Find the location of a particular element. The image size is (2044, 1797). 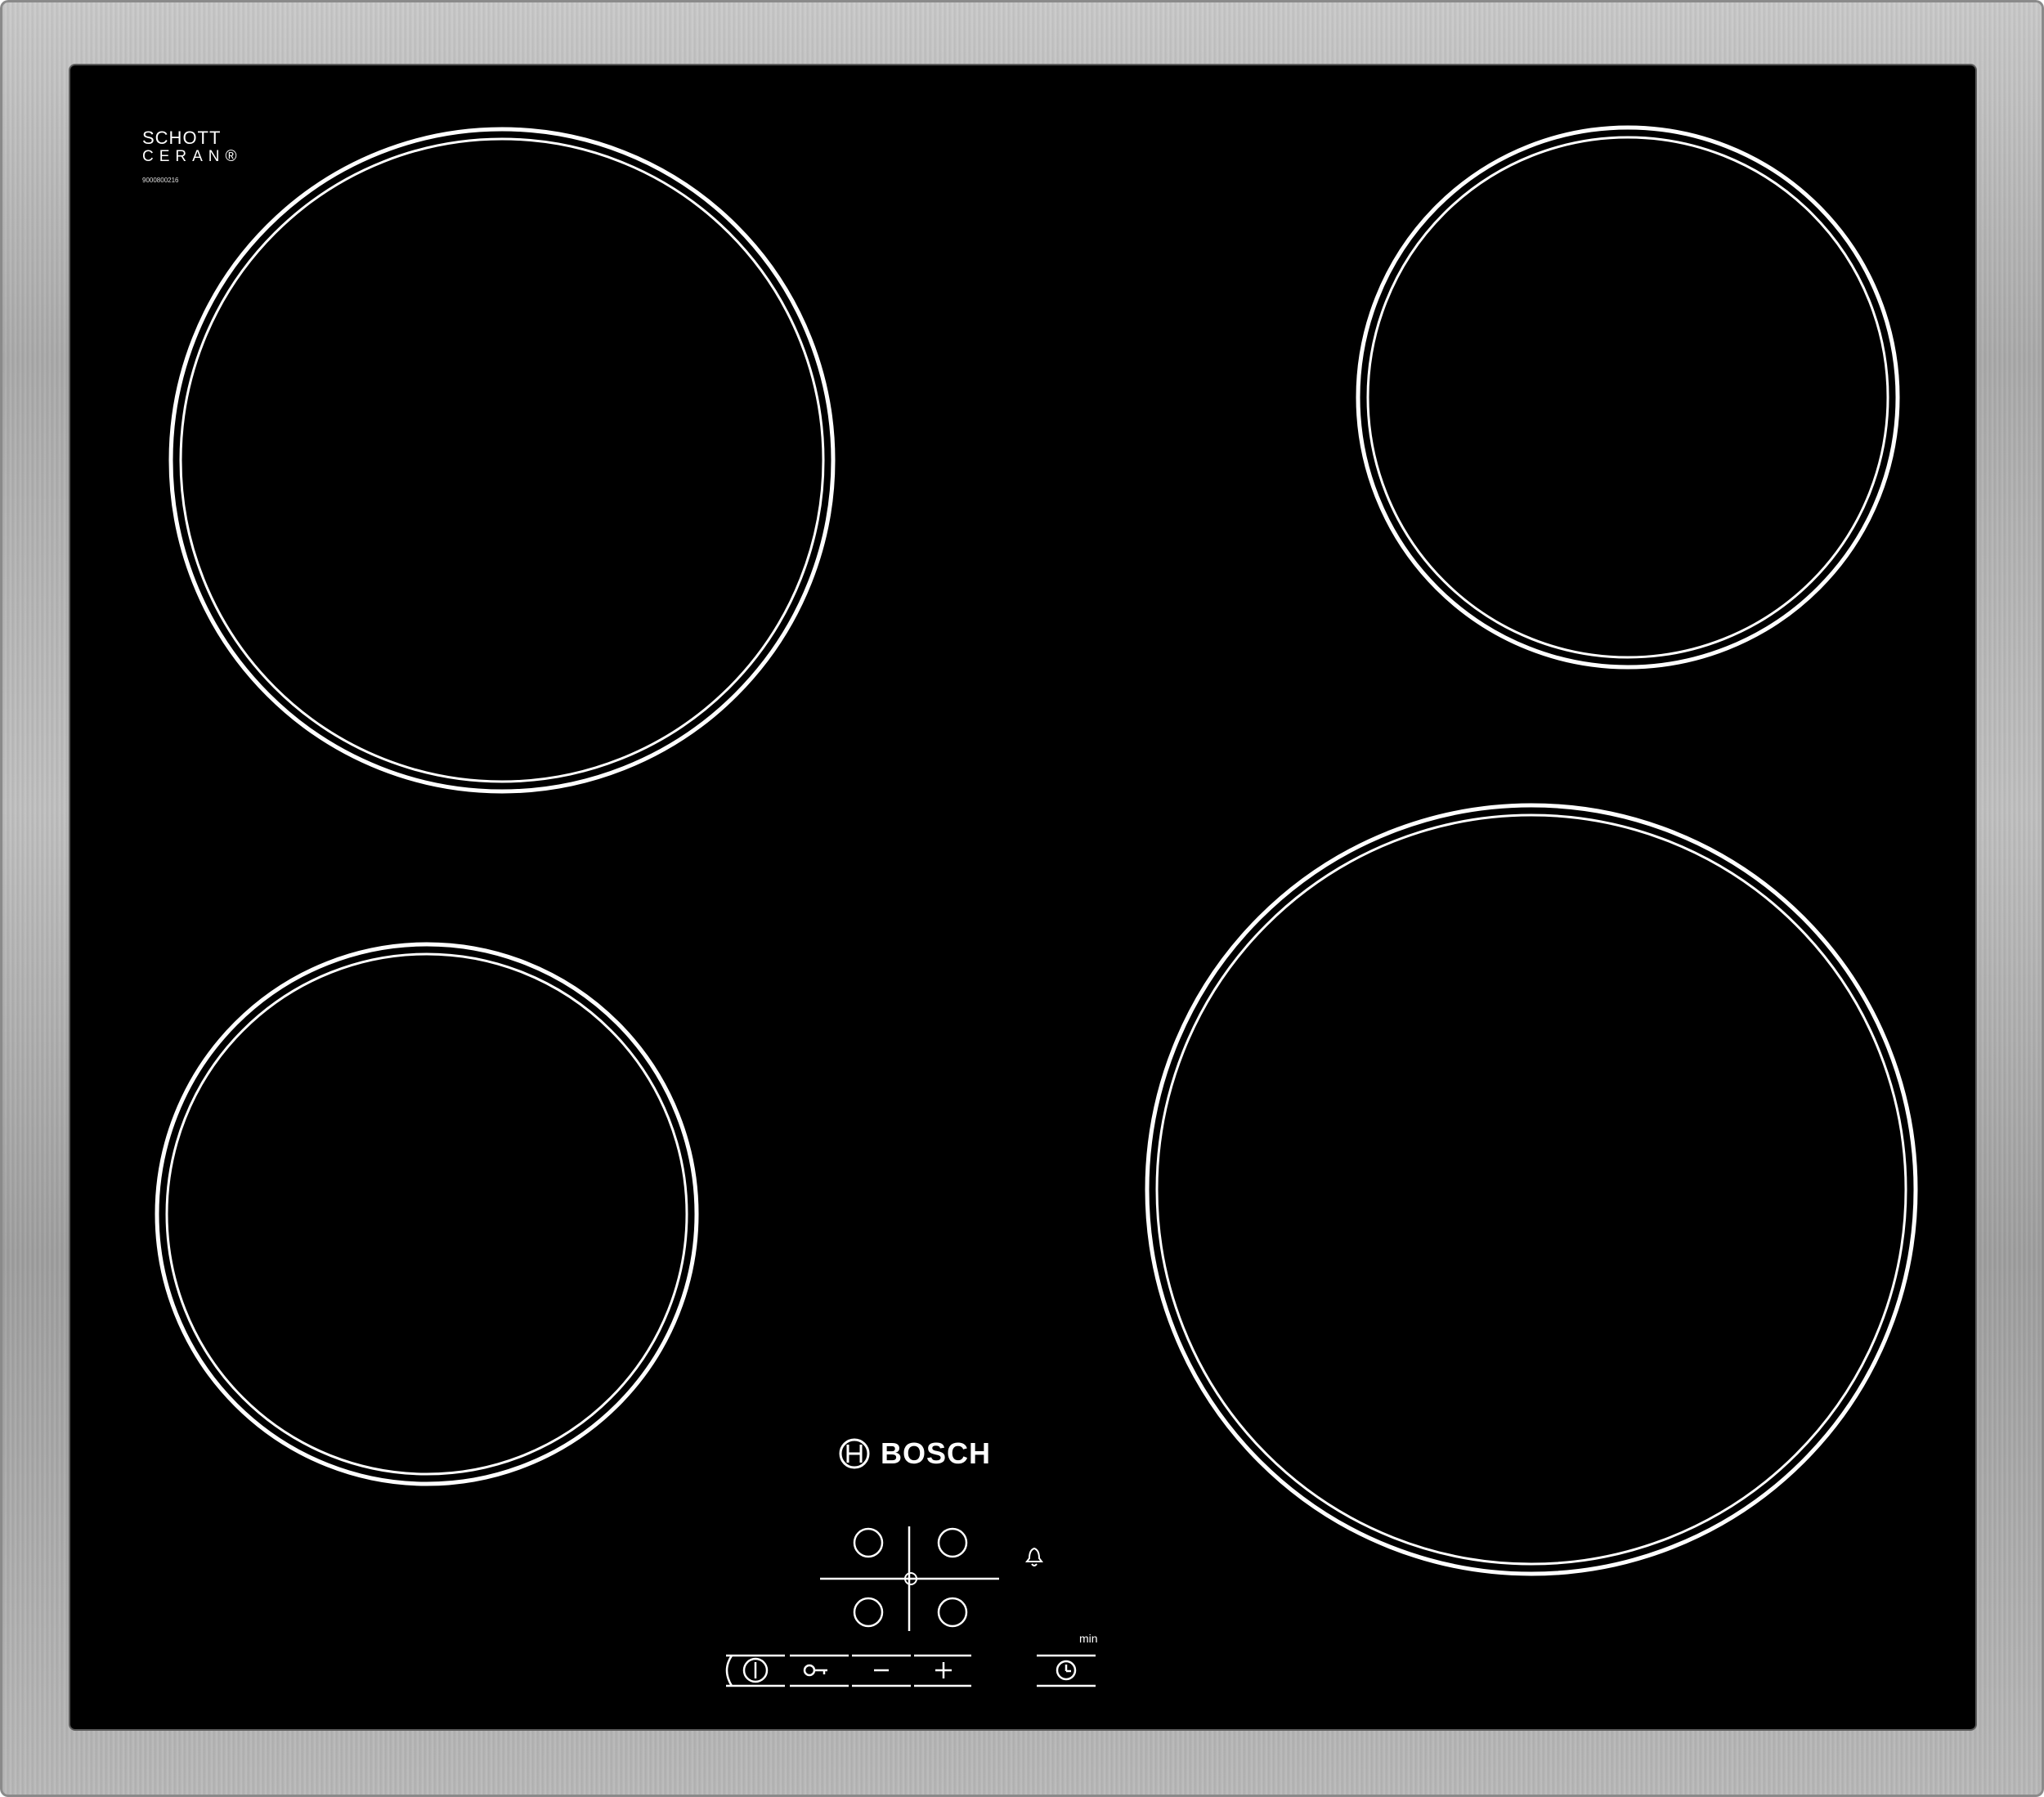

zone-select-bottom-left-button is located at coordinates (869, 1612).